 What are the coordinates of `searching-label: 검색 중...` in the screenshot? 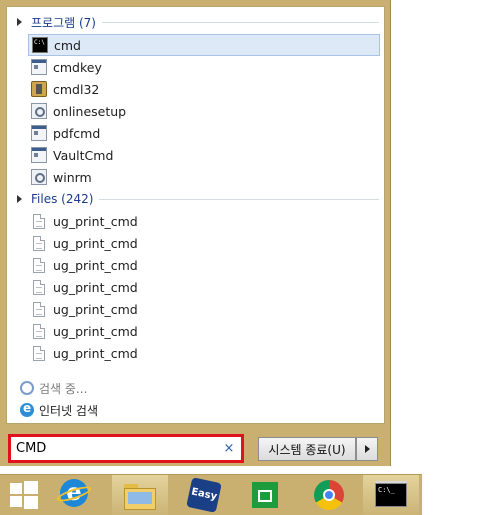 It's located at (63, 388).